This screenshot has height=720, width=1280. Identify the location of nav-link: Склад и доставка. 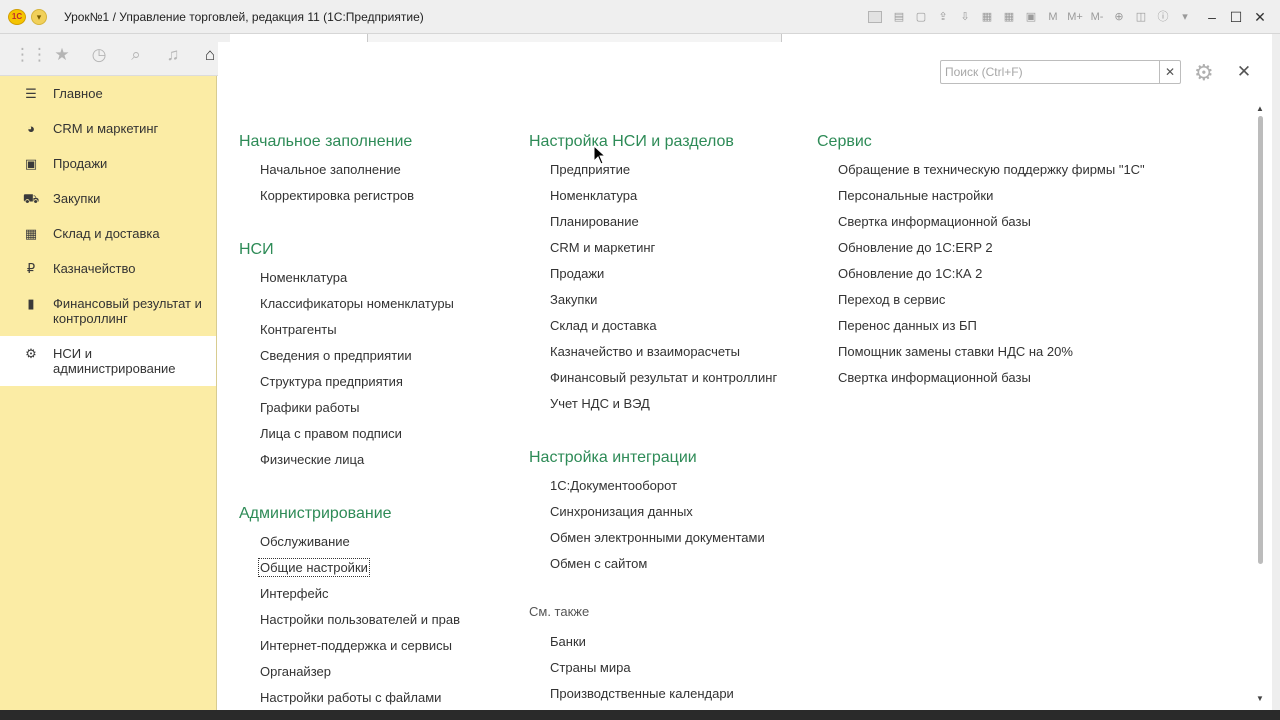
(663, 331).